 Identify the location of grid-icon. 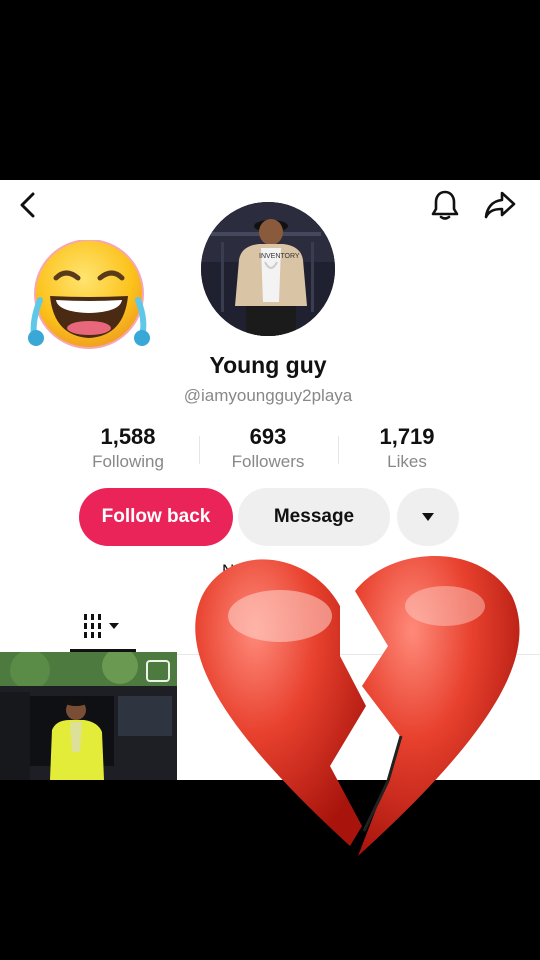
(101, 626).